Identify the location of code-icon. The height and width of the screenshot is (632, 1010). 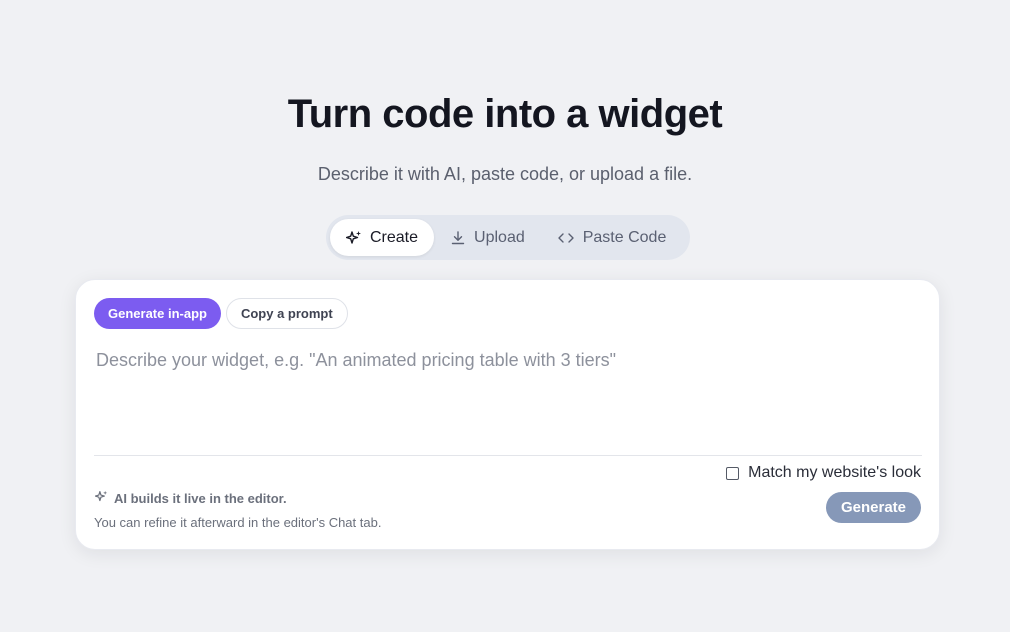
(566, 238).